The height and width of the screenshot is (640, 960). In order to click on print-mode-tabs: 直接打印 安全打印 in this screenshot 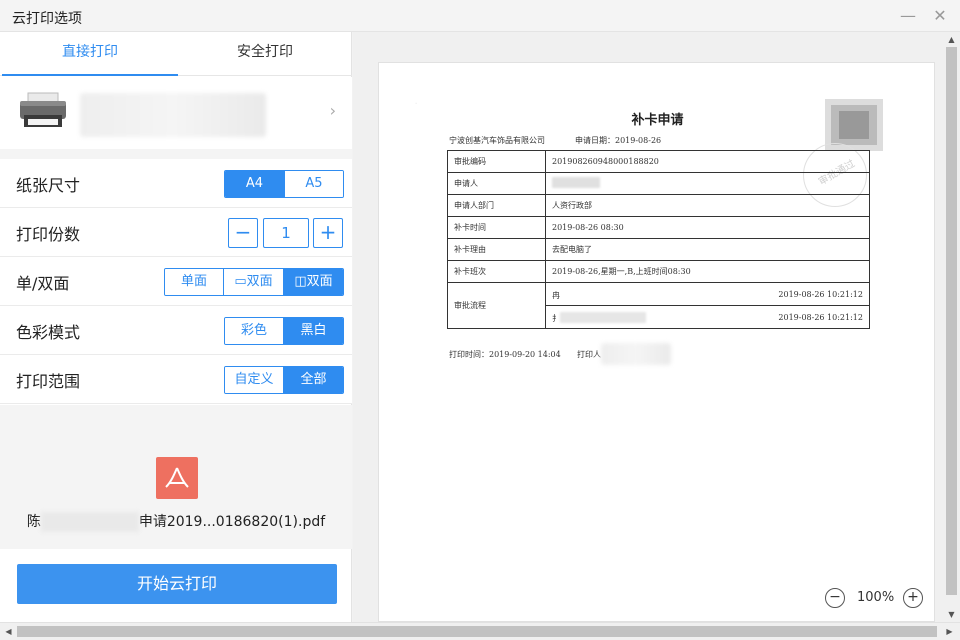, I will do `click(176, 54)`.